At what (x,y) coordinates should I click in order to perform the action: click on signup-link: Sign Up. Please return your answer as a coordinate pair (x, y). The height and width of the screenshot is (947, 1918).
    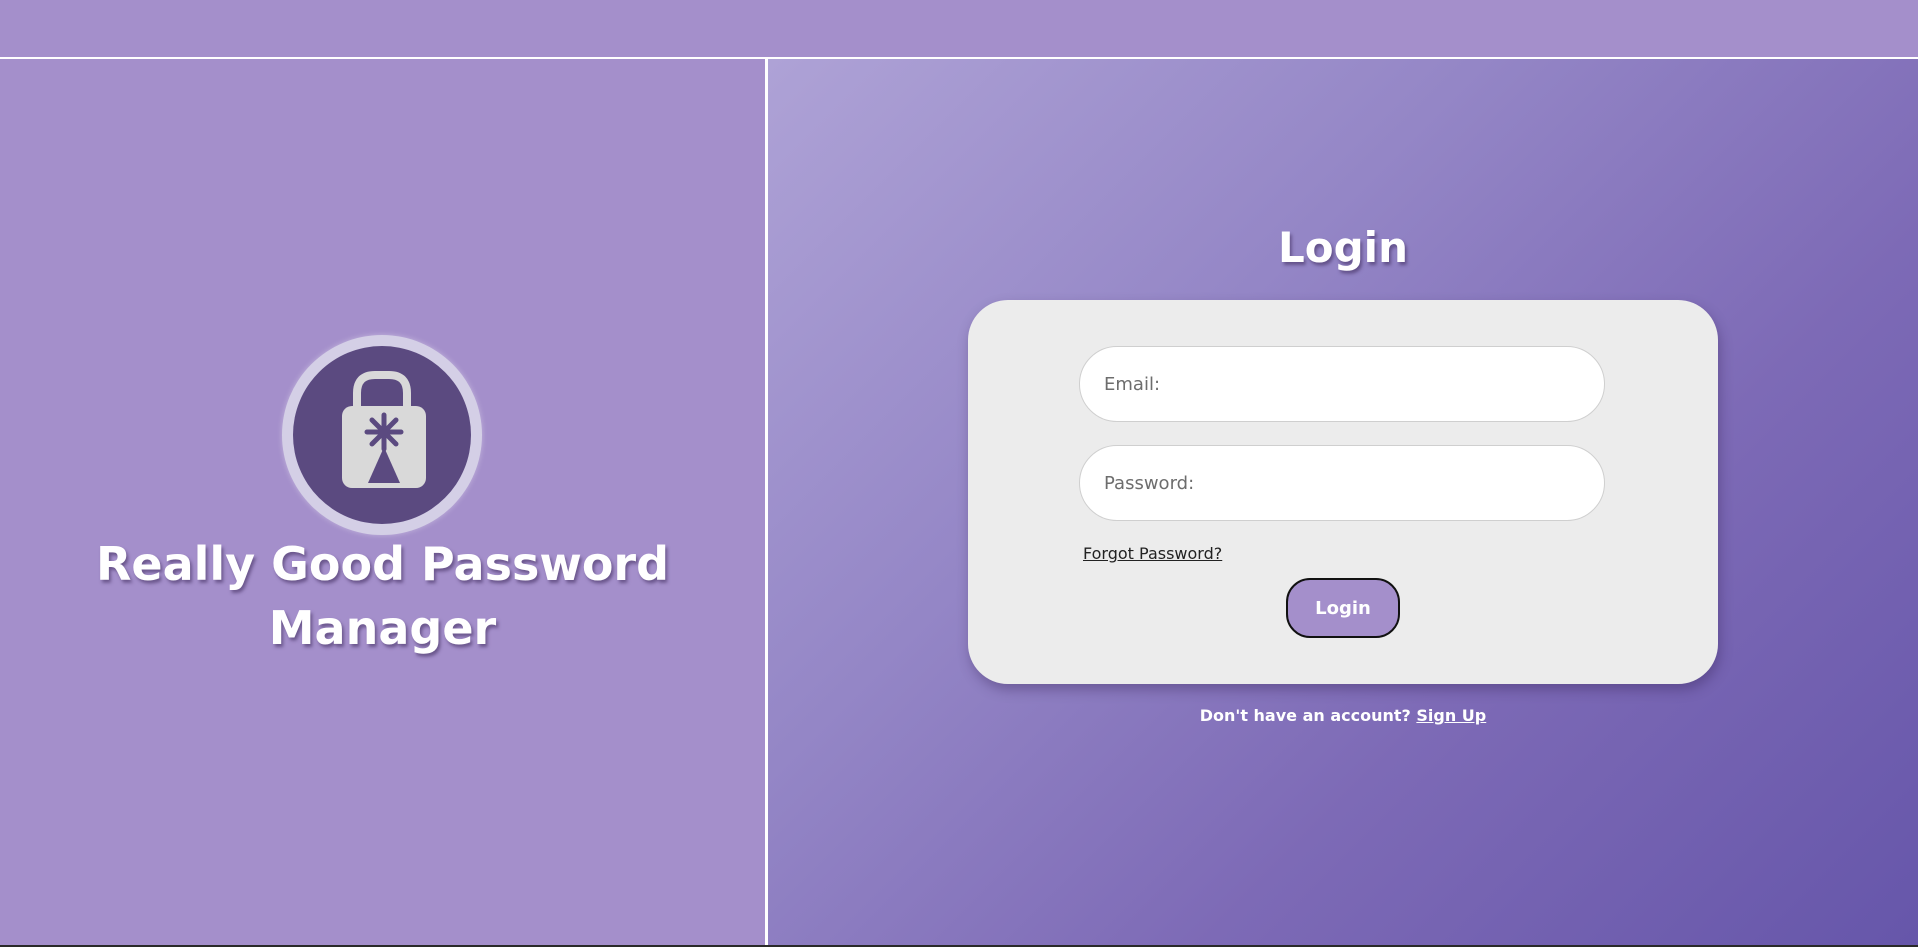
    Looking at the image, I should click on (1451, 715).